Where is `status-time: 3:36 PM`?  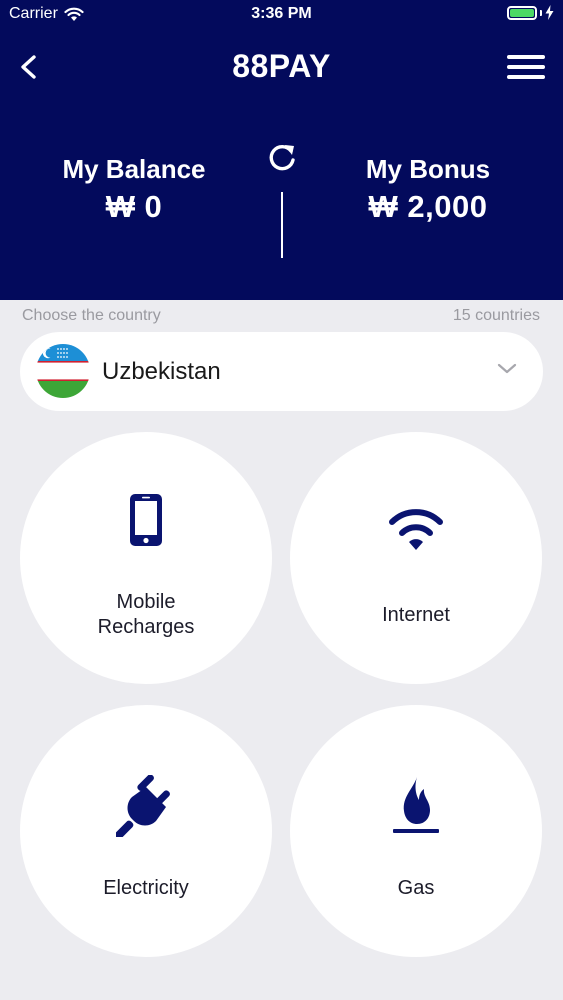 status-time: 3:36 PM is located at coordinates (281, 13).